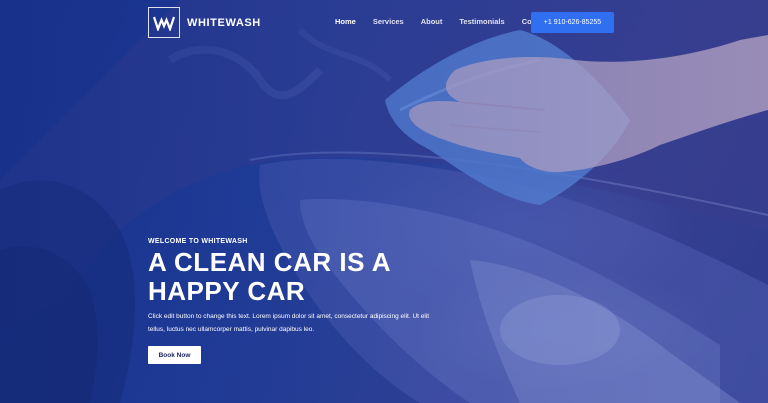  Describe the element at coordinates (174, 355) in the screenshot. I see `book-now-button: Book Now` at that location.